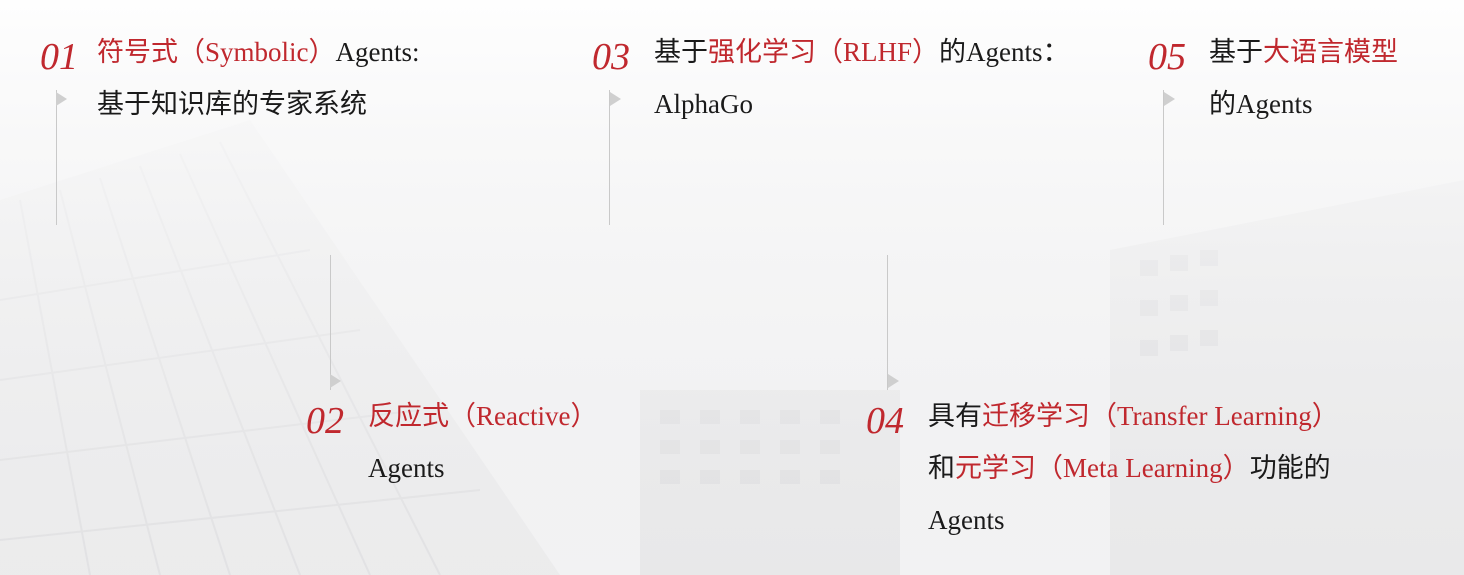 Image resolution: width=1464 pixels, height=575 pixels. Describe the element at coordinates (1133, 416) in the screenshot. I see `text-line-1: 具有迁移学习（Transfer Learning）` at that location.